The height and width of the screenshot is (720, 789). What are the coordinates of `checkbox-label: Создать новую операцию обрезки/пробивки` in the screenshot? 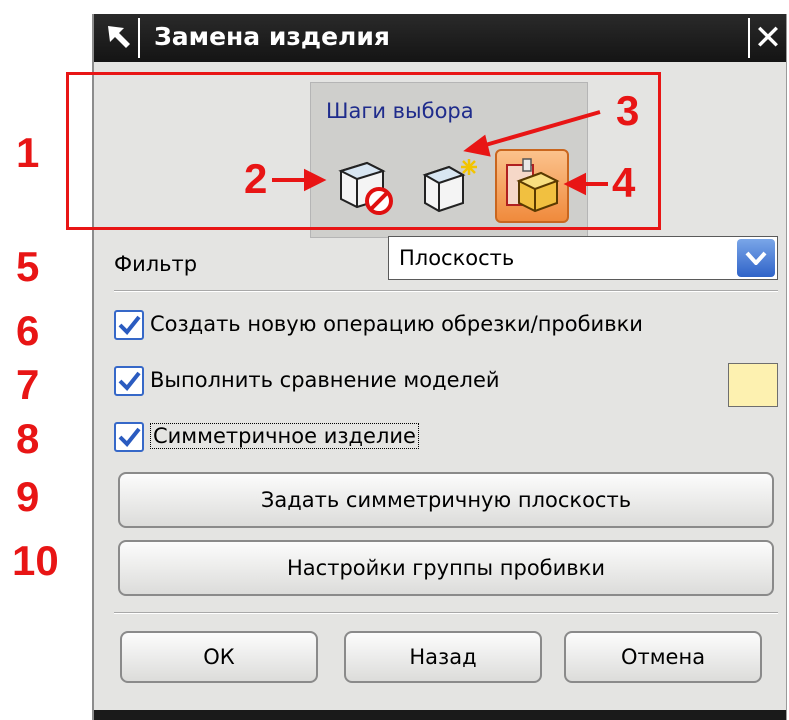 It's located at (396, 324).